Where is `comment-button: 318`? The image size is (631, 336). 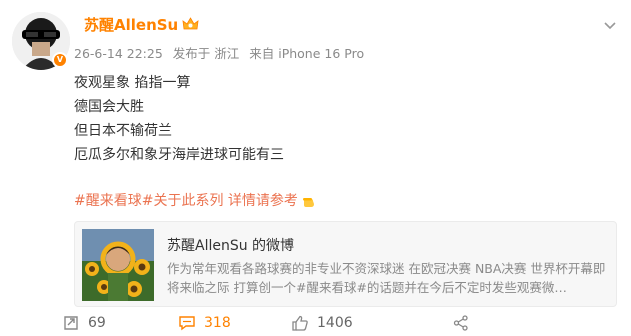
comment-button: 318 is located at coordinates (204, 323).